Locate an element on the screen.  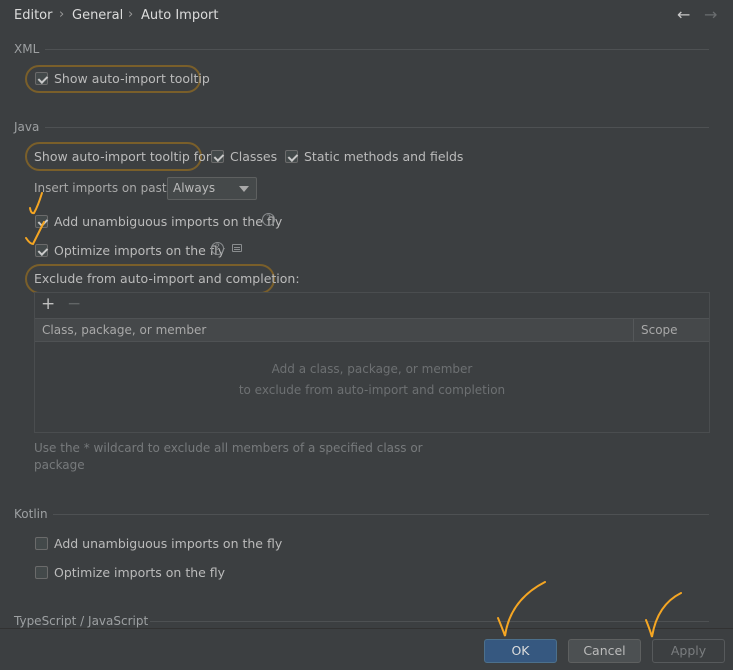
column-divider is located at coordinates (633, 330).